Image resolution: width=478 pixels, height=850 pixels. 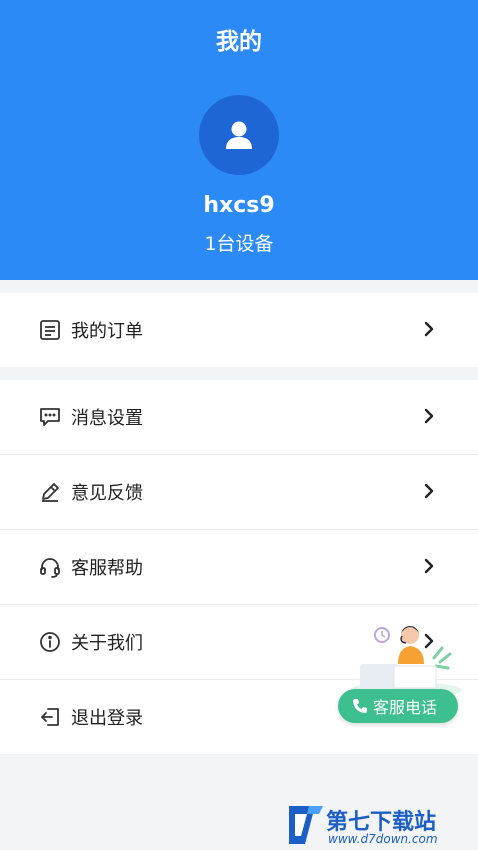 I want to click on info-icon, so click(x=50, y=642).